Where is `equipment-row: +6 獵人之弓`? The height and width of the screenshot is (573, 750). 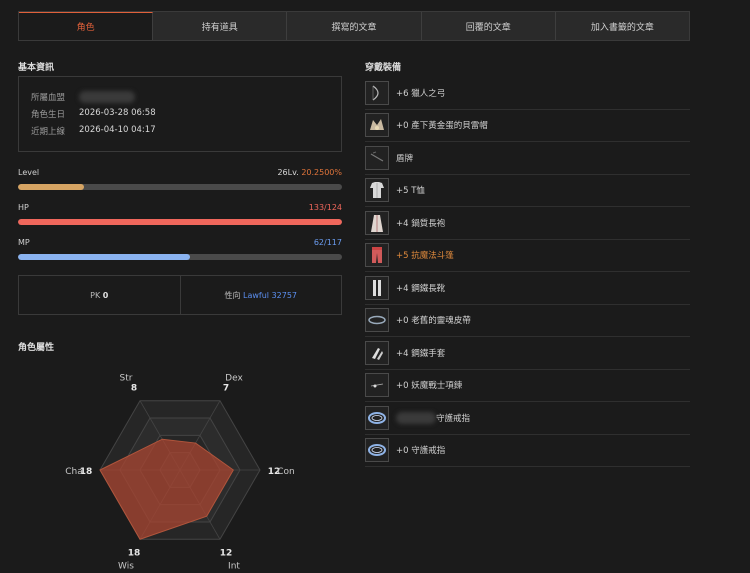
equipment-row: +6 獵人之弓 is located at coordinates (527, 93).